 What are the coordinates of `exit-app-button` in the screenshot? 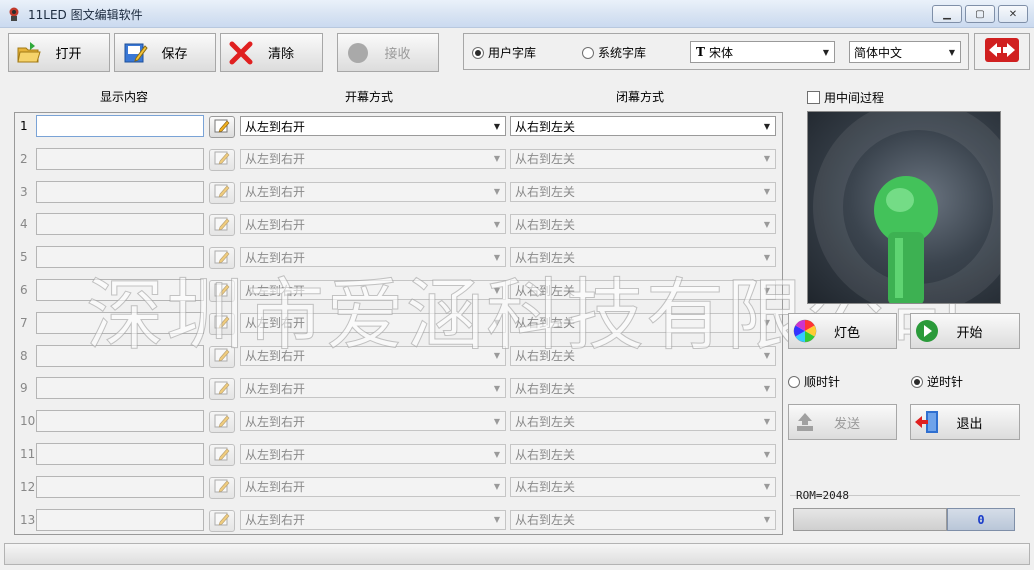 It's located at (1002, 51).